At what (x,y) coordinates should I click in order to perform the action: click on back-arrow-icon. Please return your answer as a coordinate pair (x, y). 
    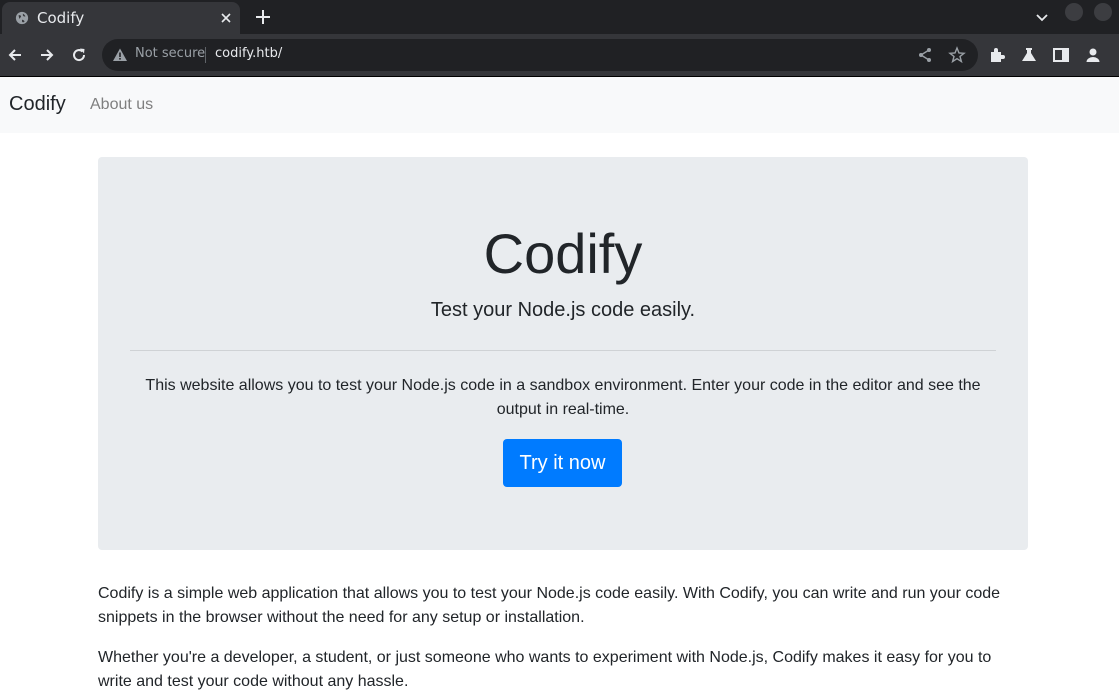
    Looking at the image, I should click on (15, 55).